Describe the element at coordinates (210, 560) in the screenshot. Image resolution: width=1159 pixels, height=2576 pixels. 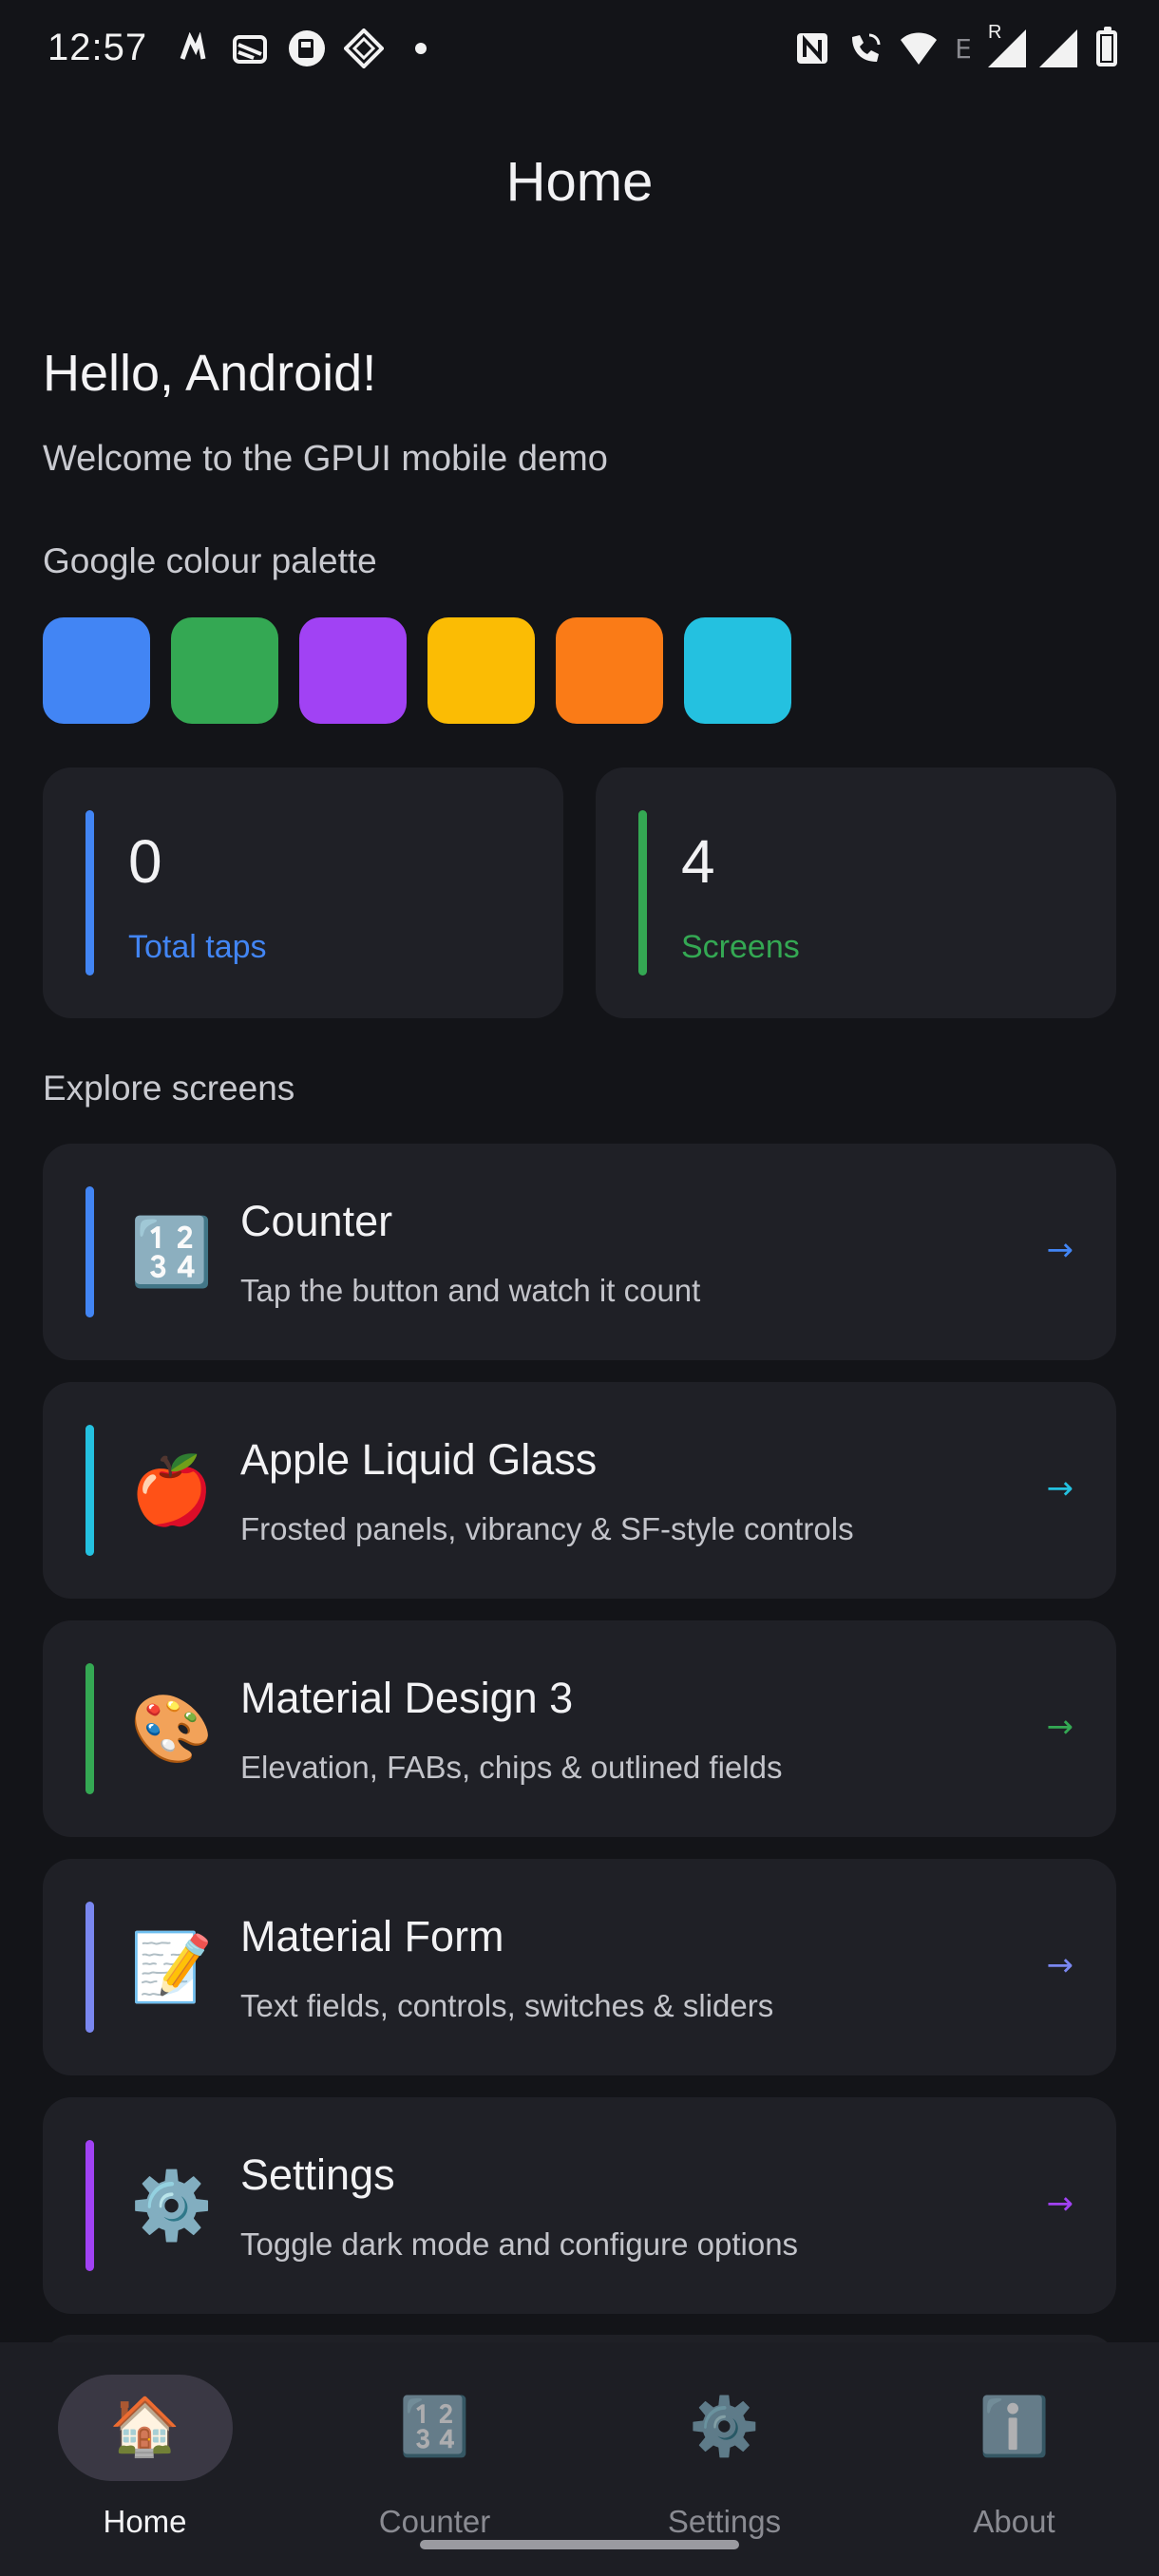
I see `palette-label: Google colour palette` at that location.